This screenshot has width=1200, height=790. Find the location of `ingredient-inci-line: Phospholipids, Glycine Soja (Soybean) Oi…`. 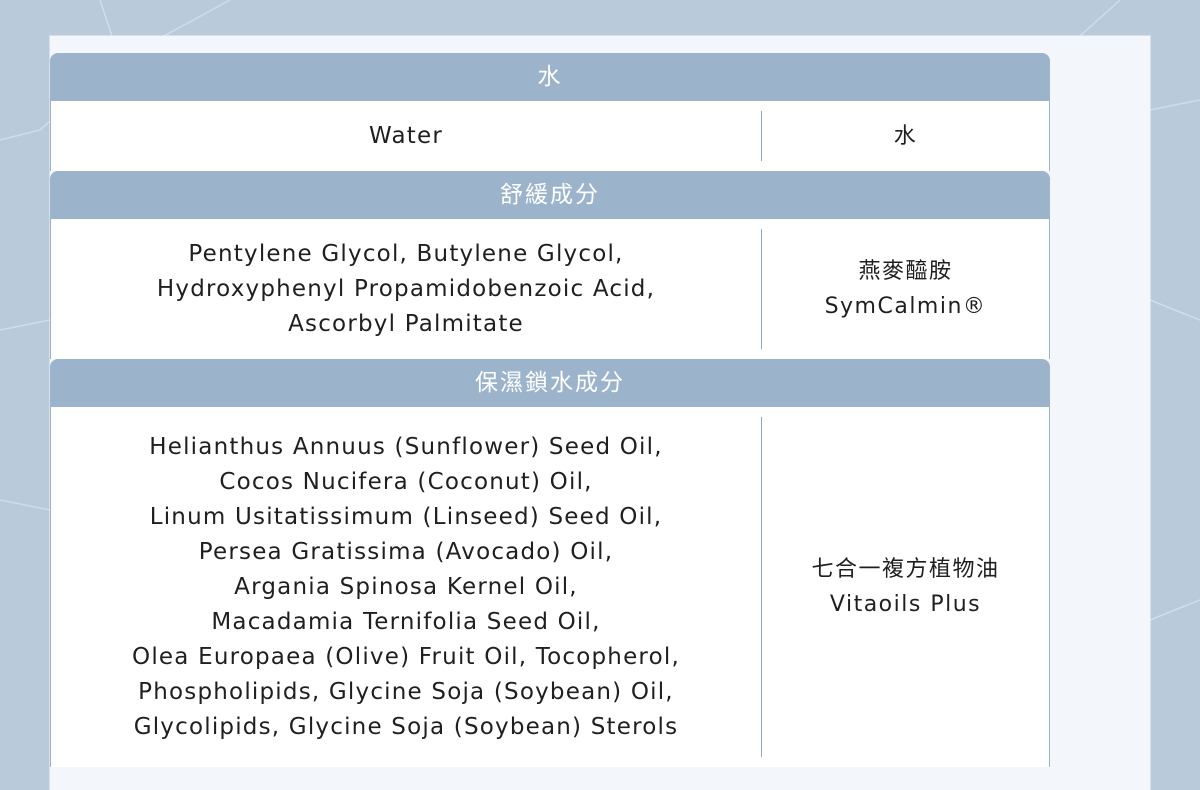

ingredient-inci-line: Phospholipids, Glycine Soja (Soybean) Oi… is located at coordinates (406, 691).